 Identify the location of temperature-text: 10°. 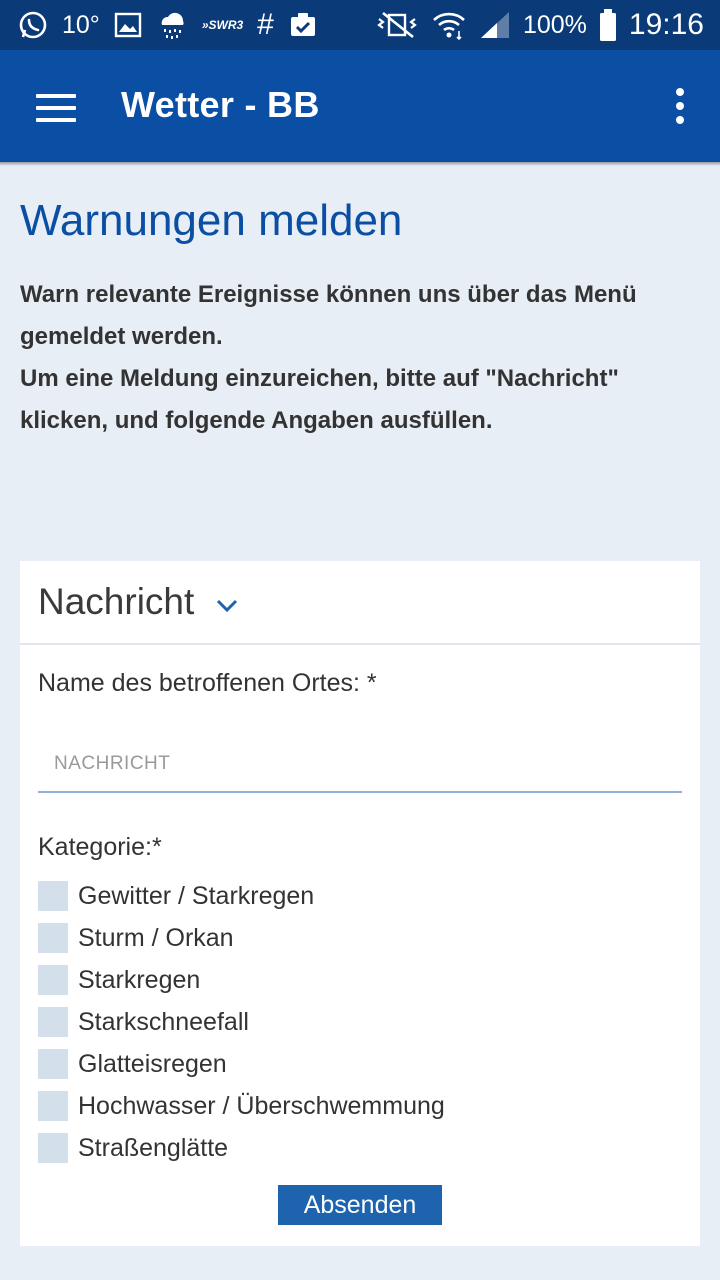
(81, 24).